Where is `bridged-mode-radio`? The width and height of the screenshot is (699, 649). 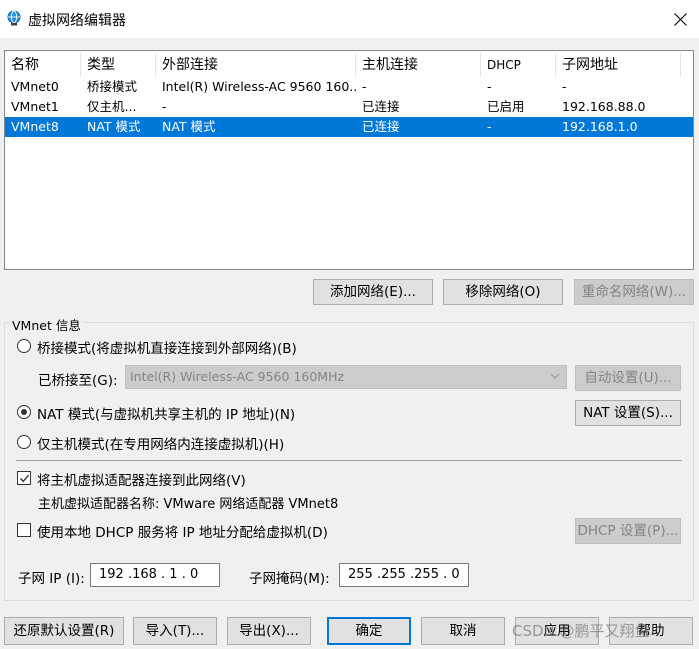
bridged-mode-radio is located at coordinates (24, 346).